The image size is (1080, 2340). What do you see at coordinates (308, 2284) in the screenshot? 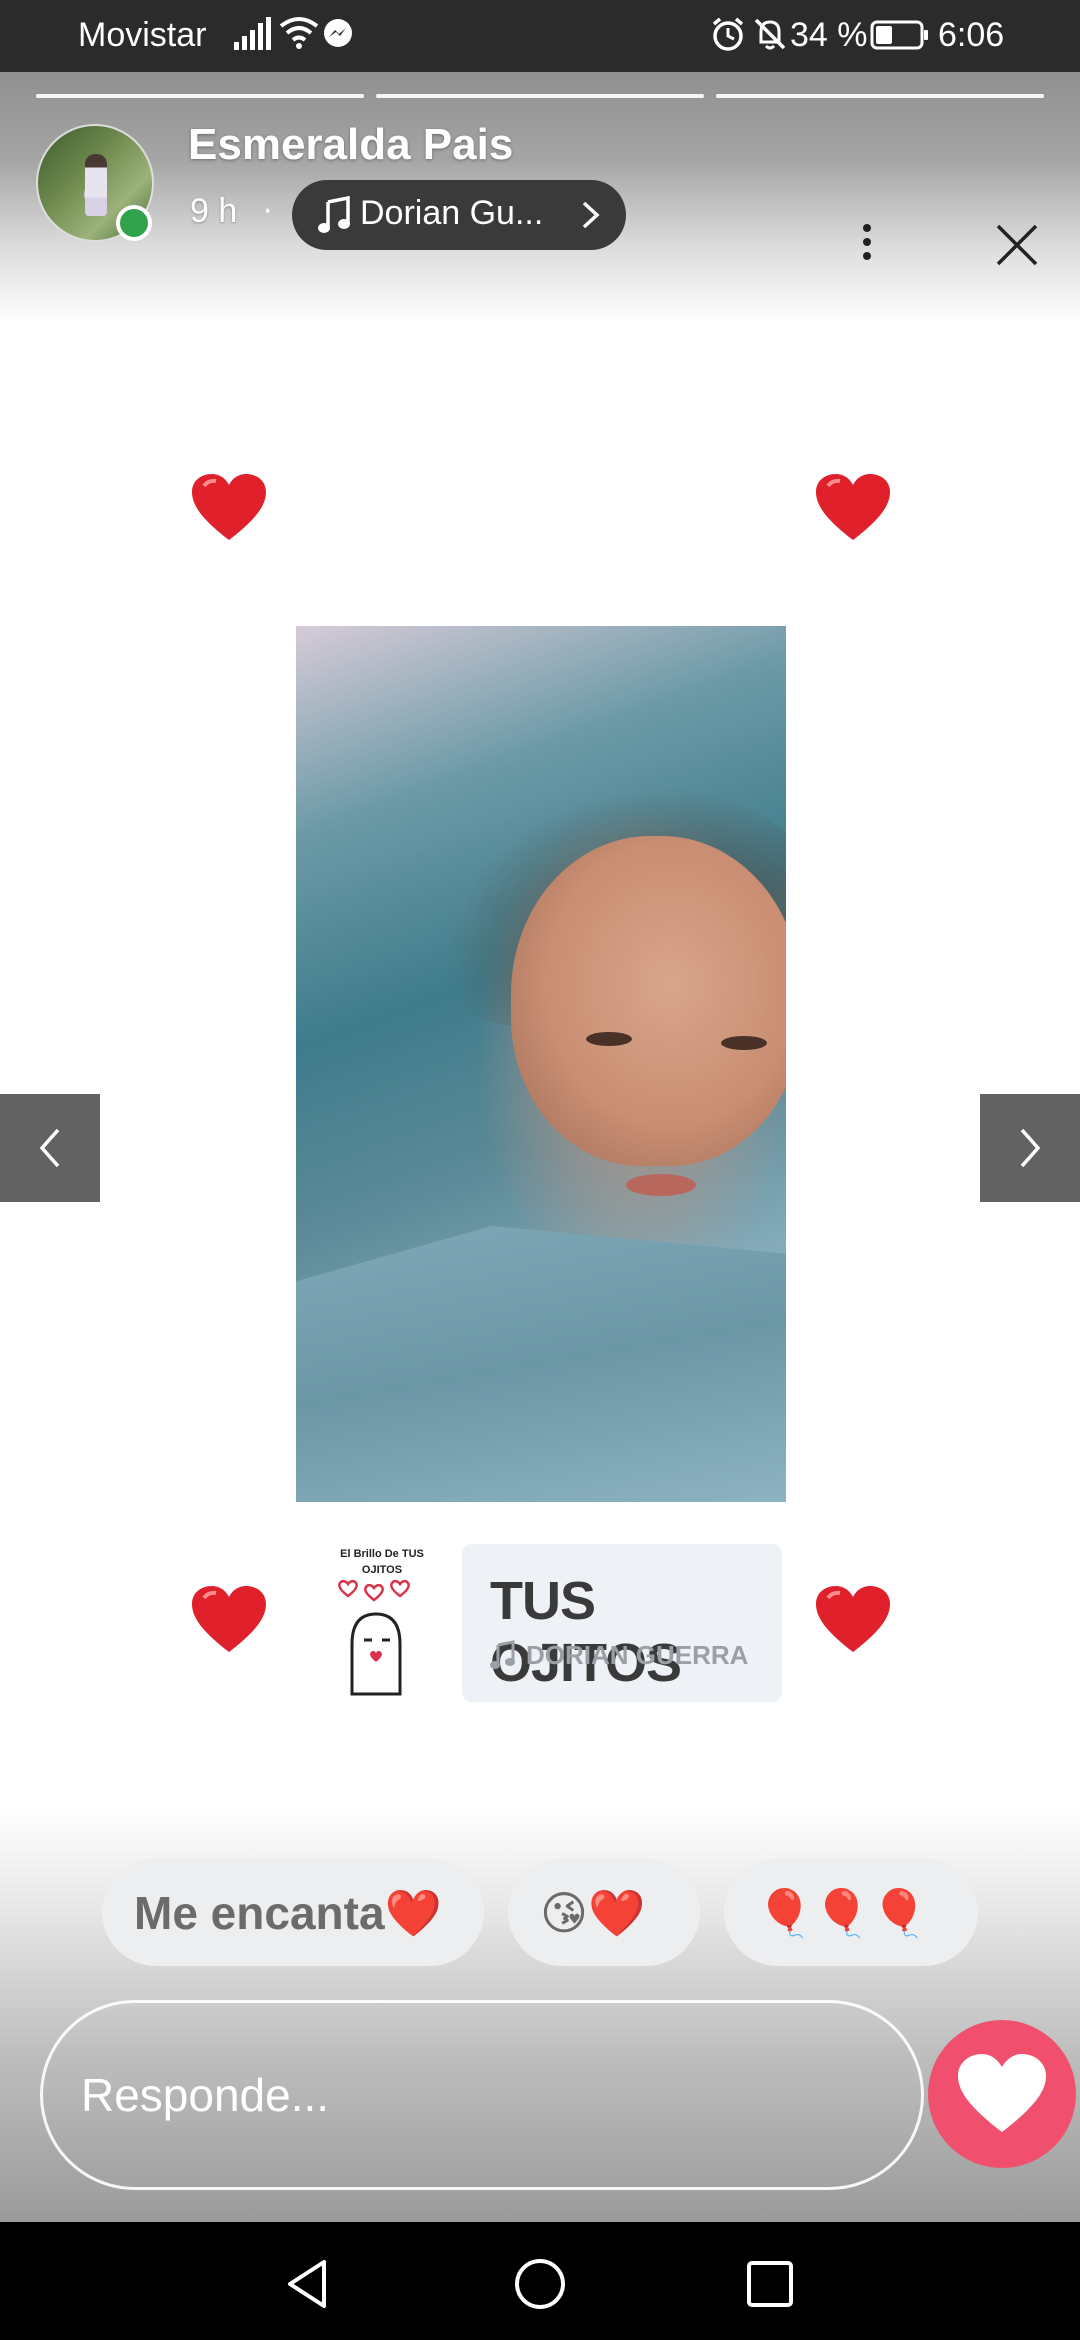
I see `back-icon` at bounding box center [308, 2284].